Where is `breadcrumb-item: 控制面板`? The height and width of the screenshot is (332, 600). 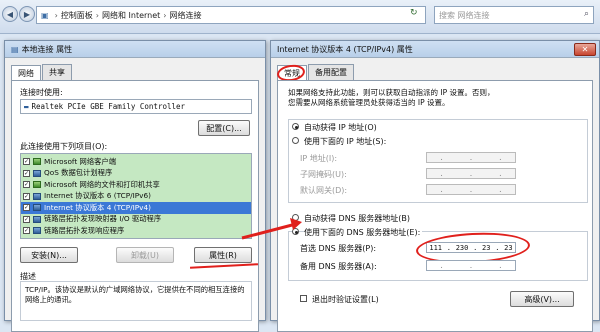 breadcrumb-item: 控制面板 is located at coordinates (77, 15).